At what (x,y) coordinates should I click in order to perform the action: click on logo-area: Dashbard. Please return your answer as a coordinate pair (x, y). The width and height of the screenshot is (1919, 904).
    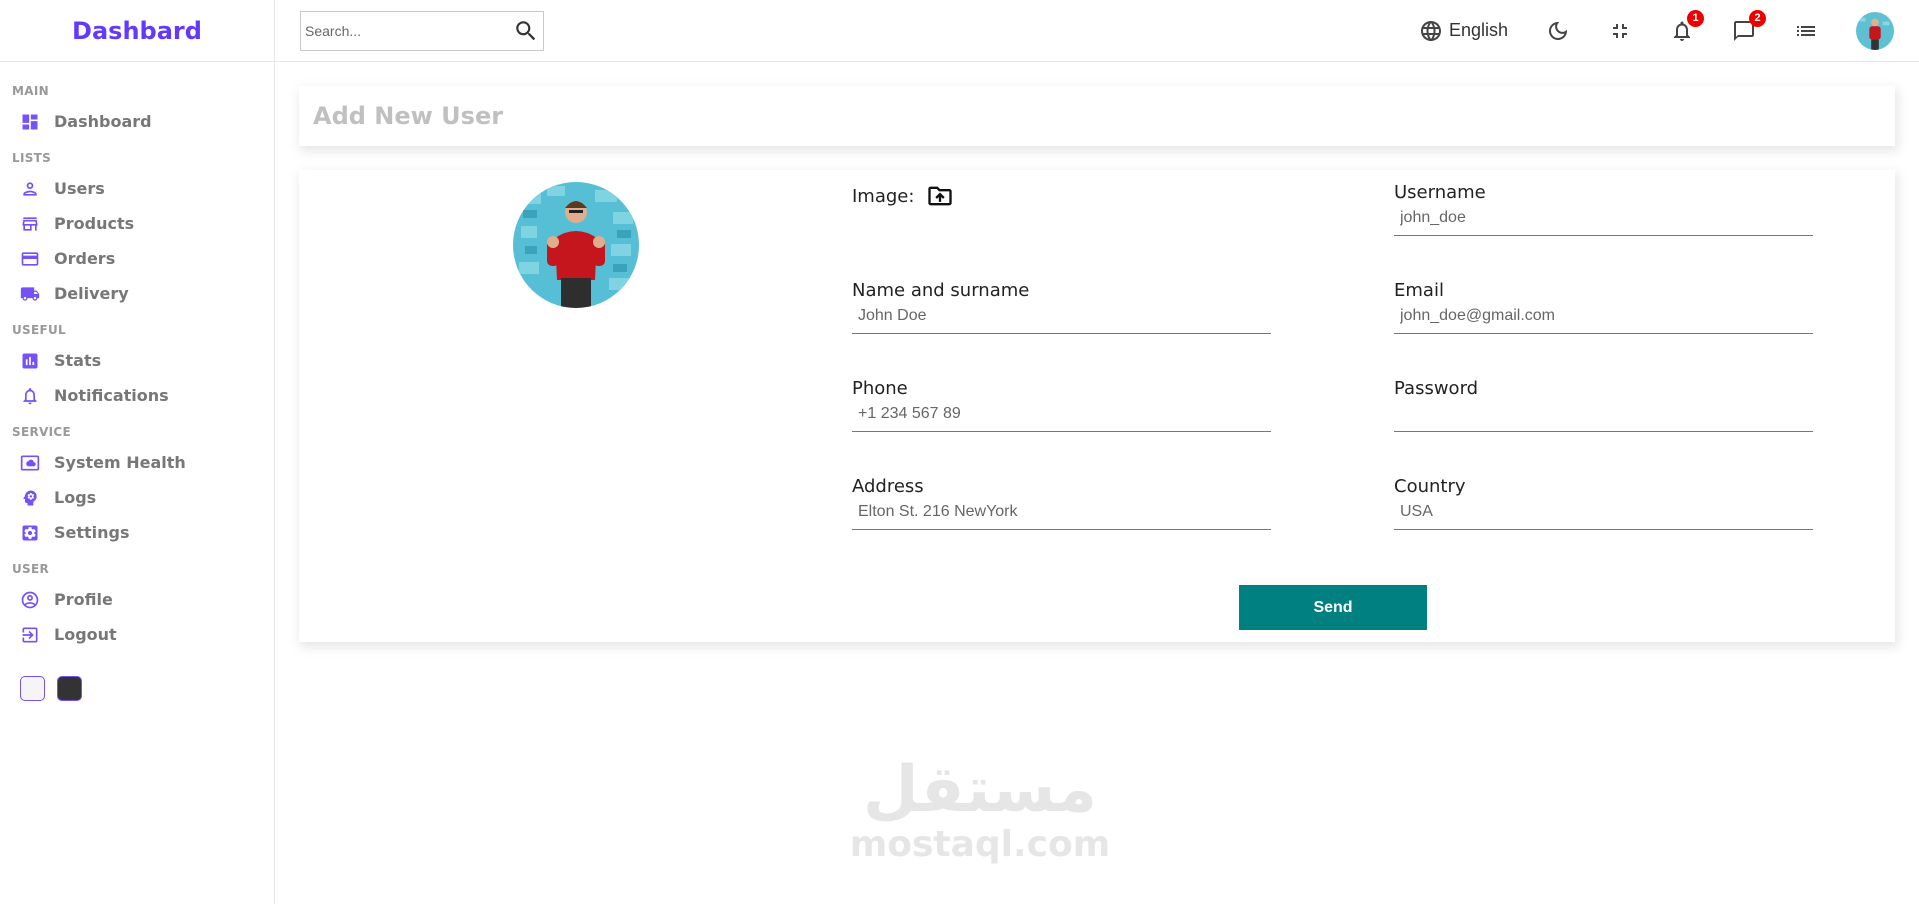
    Looking at the image, I should click on (137, 31).